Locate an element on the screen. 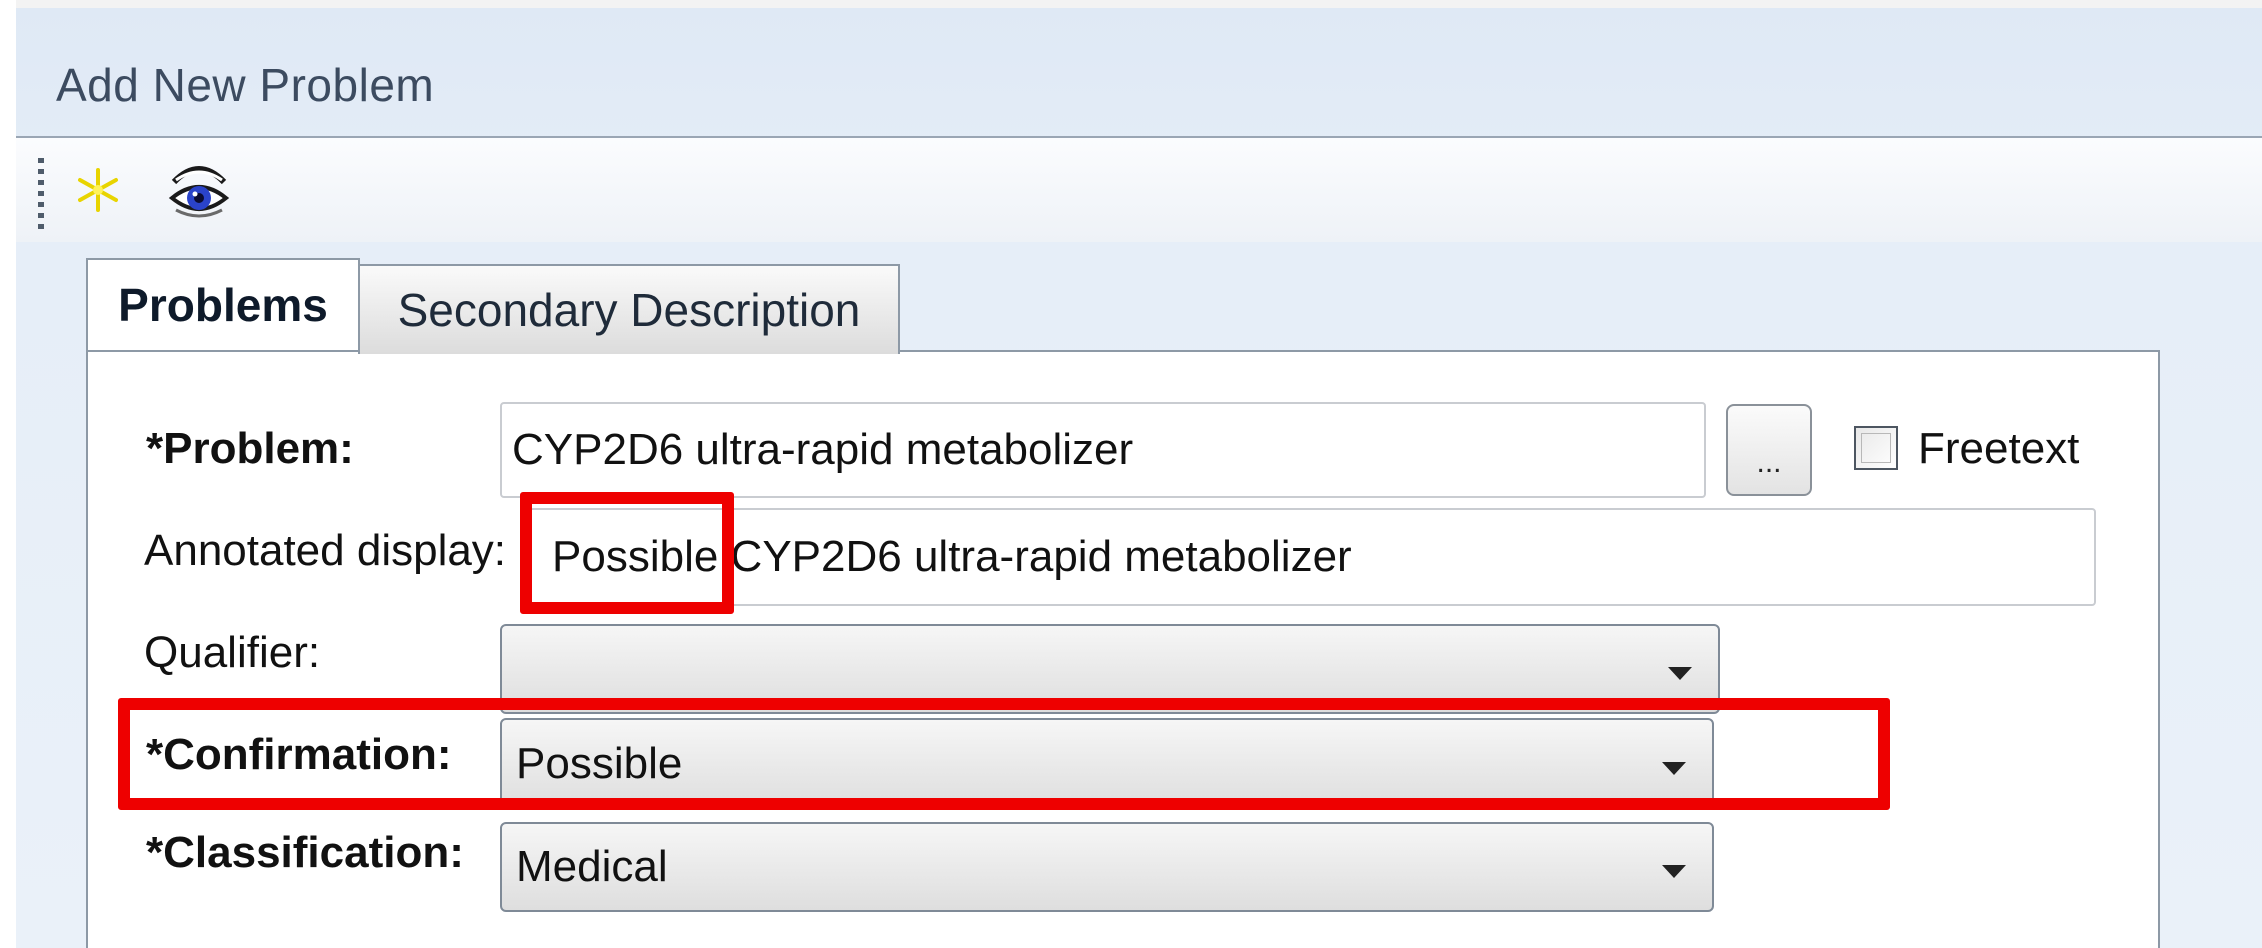 This screenshot has width=2262, height=948. annotated-display-field: Possible CYP2D6 ultra-rapid metabolizer is located at coordinates (1312, 557).